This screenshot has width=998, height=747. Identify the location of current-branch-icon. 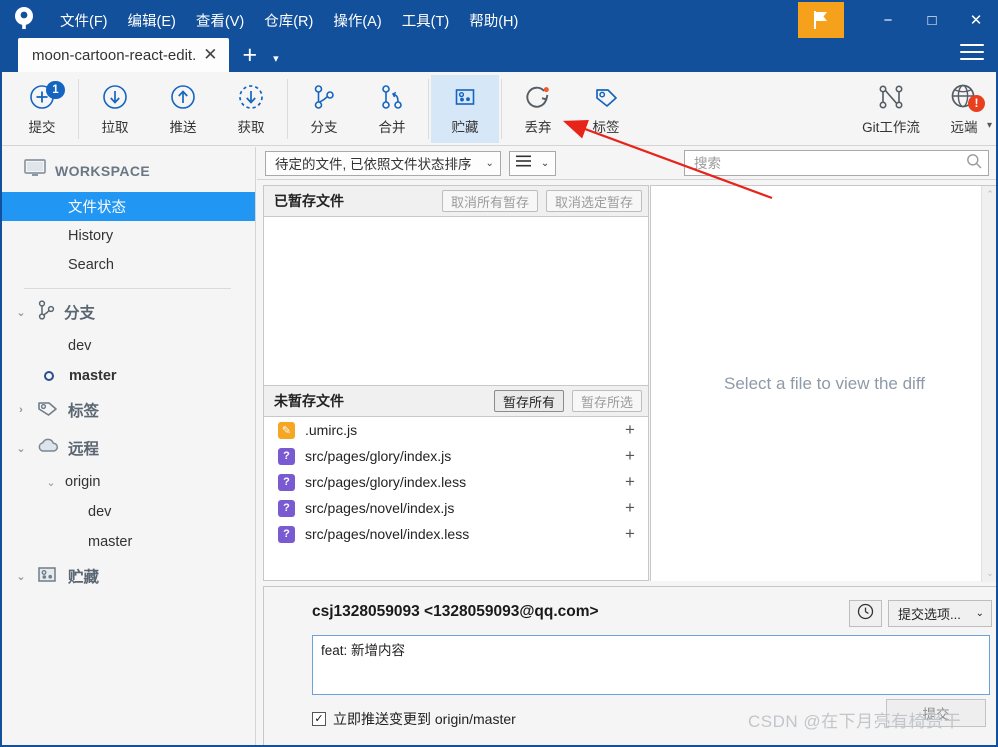
(49, 376).